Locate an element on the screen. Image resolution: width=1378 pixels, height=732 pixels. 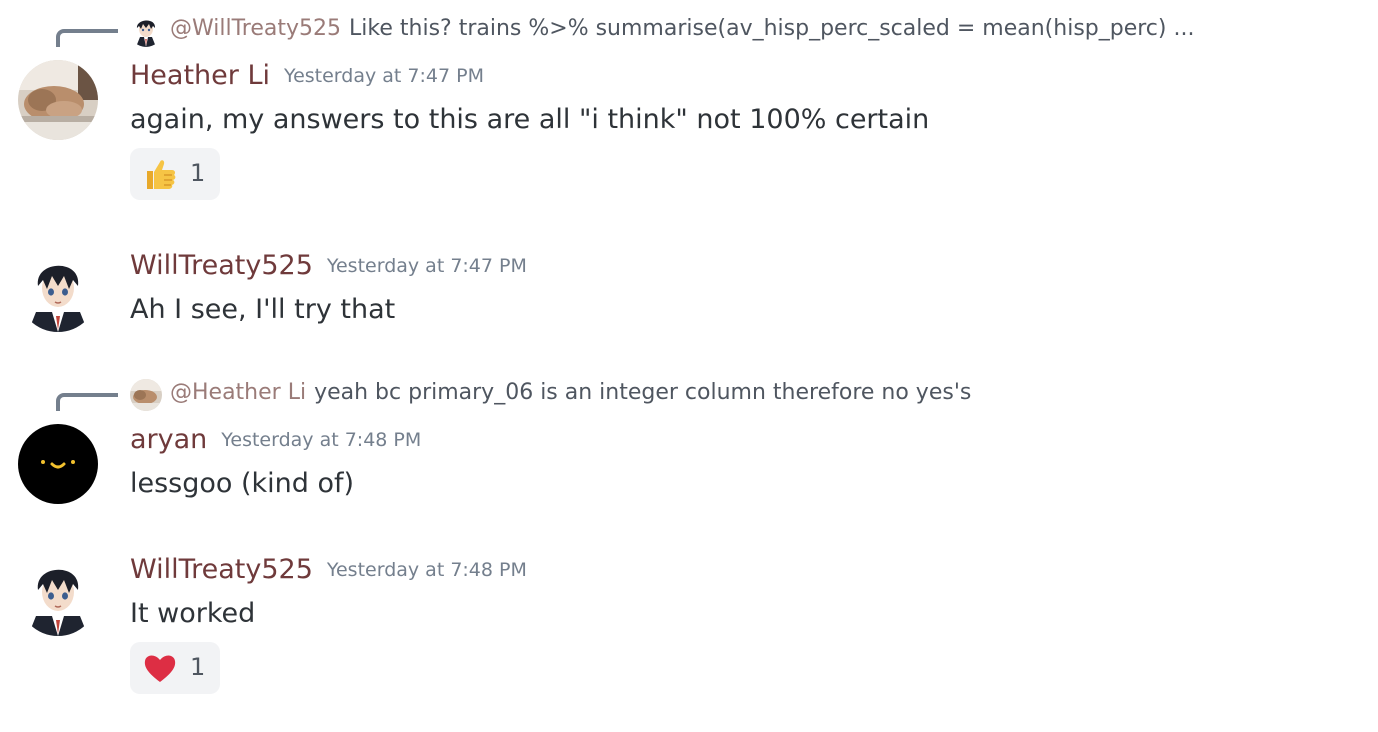
reaction-thumbs-up: 1 is located at coordinates (175, 174).